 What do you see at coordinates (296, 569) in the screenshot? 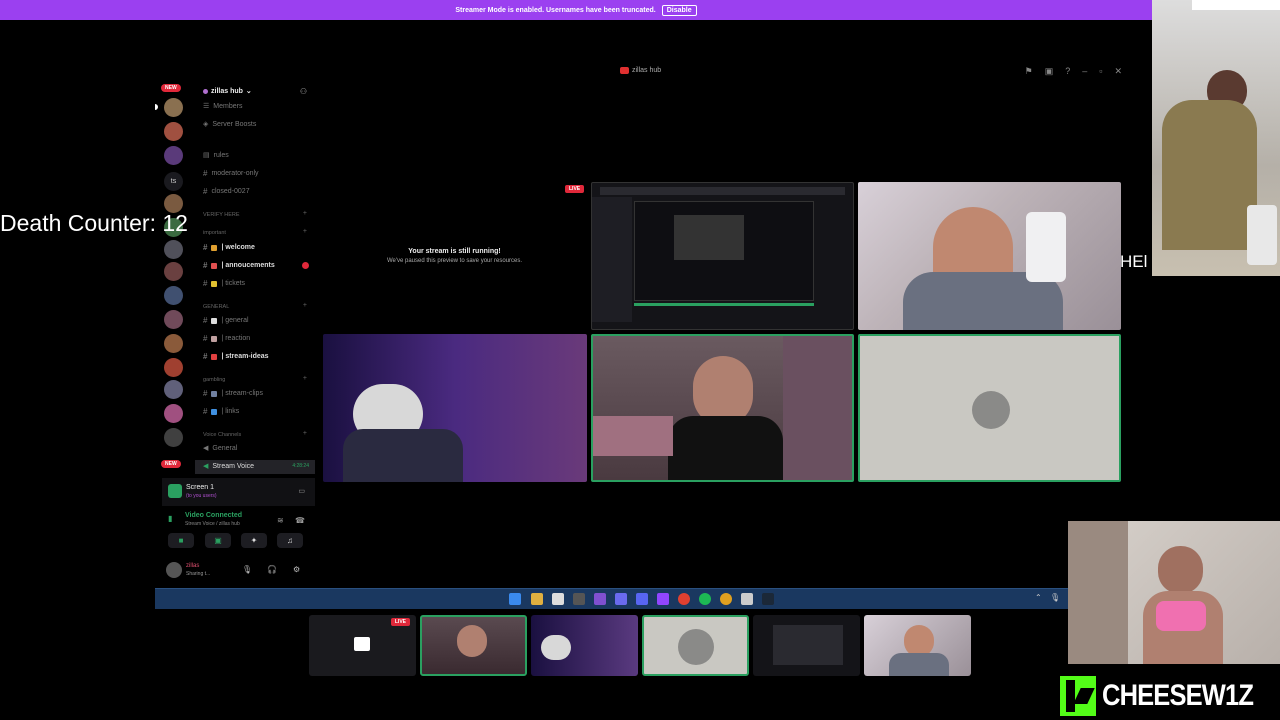
I see `gear-icon: ⚙` at bounding box center [296, 569].